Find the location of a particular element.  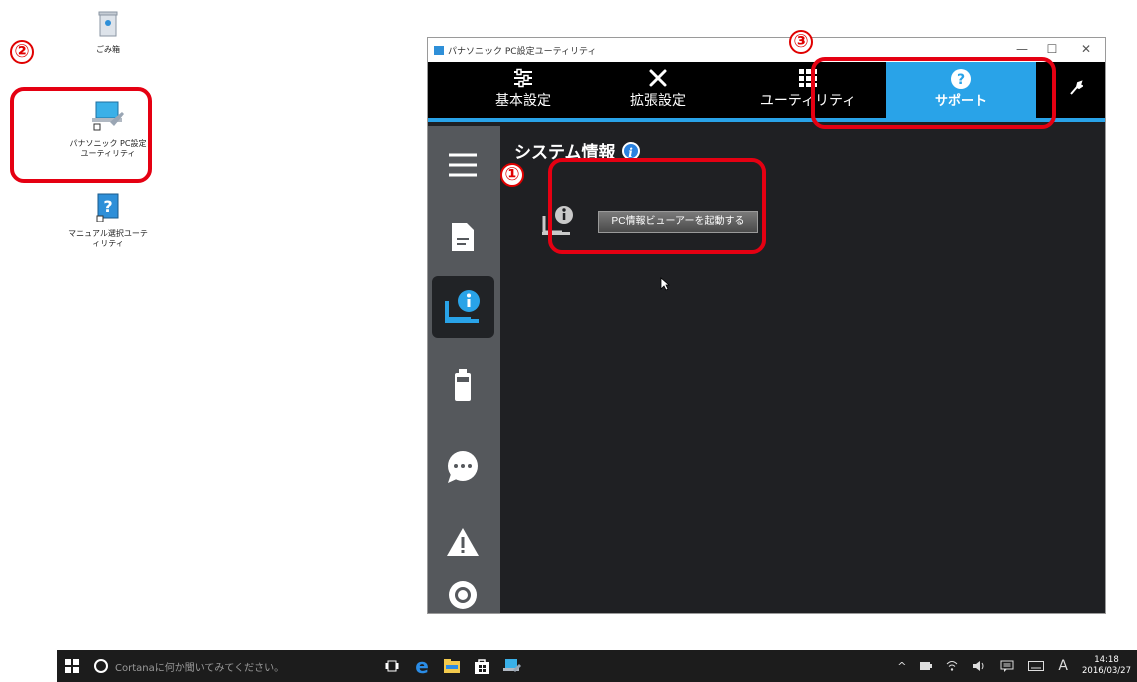

warning-icon is located at coordinates (463, 542).